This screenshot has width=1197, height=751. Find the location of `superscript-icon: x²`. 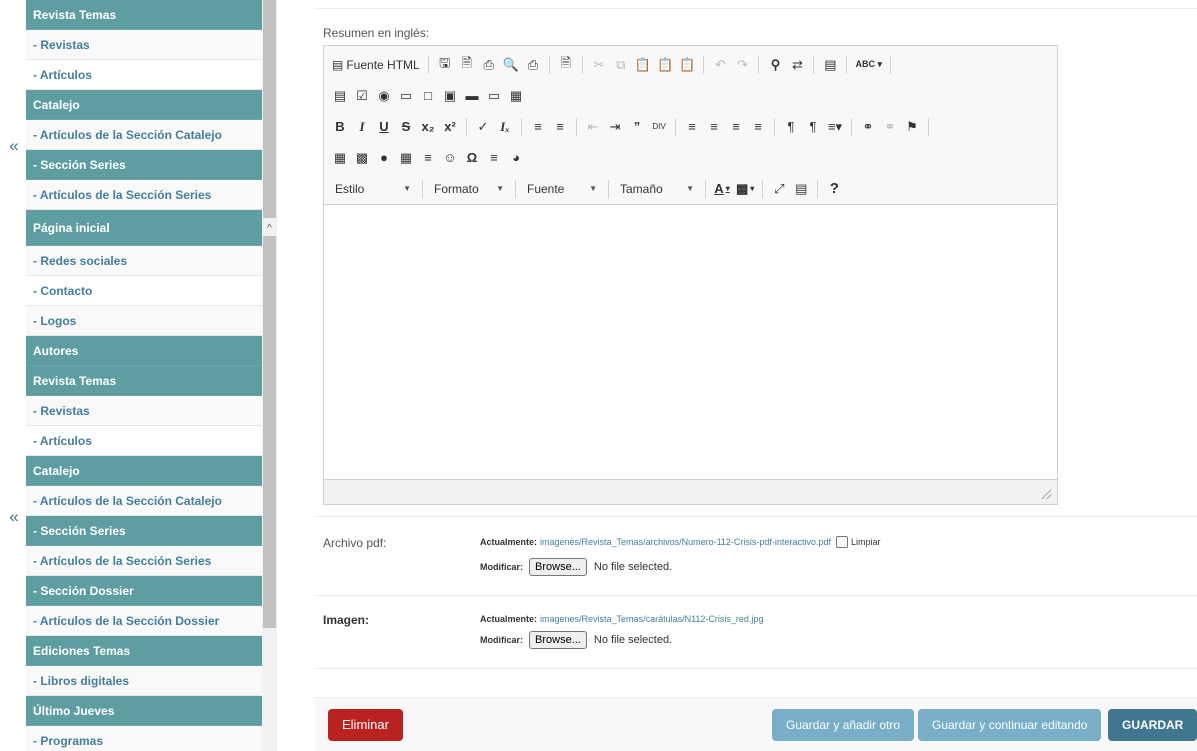

superscript-icon: x² is located at coordinates (450, 127).